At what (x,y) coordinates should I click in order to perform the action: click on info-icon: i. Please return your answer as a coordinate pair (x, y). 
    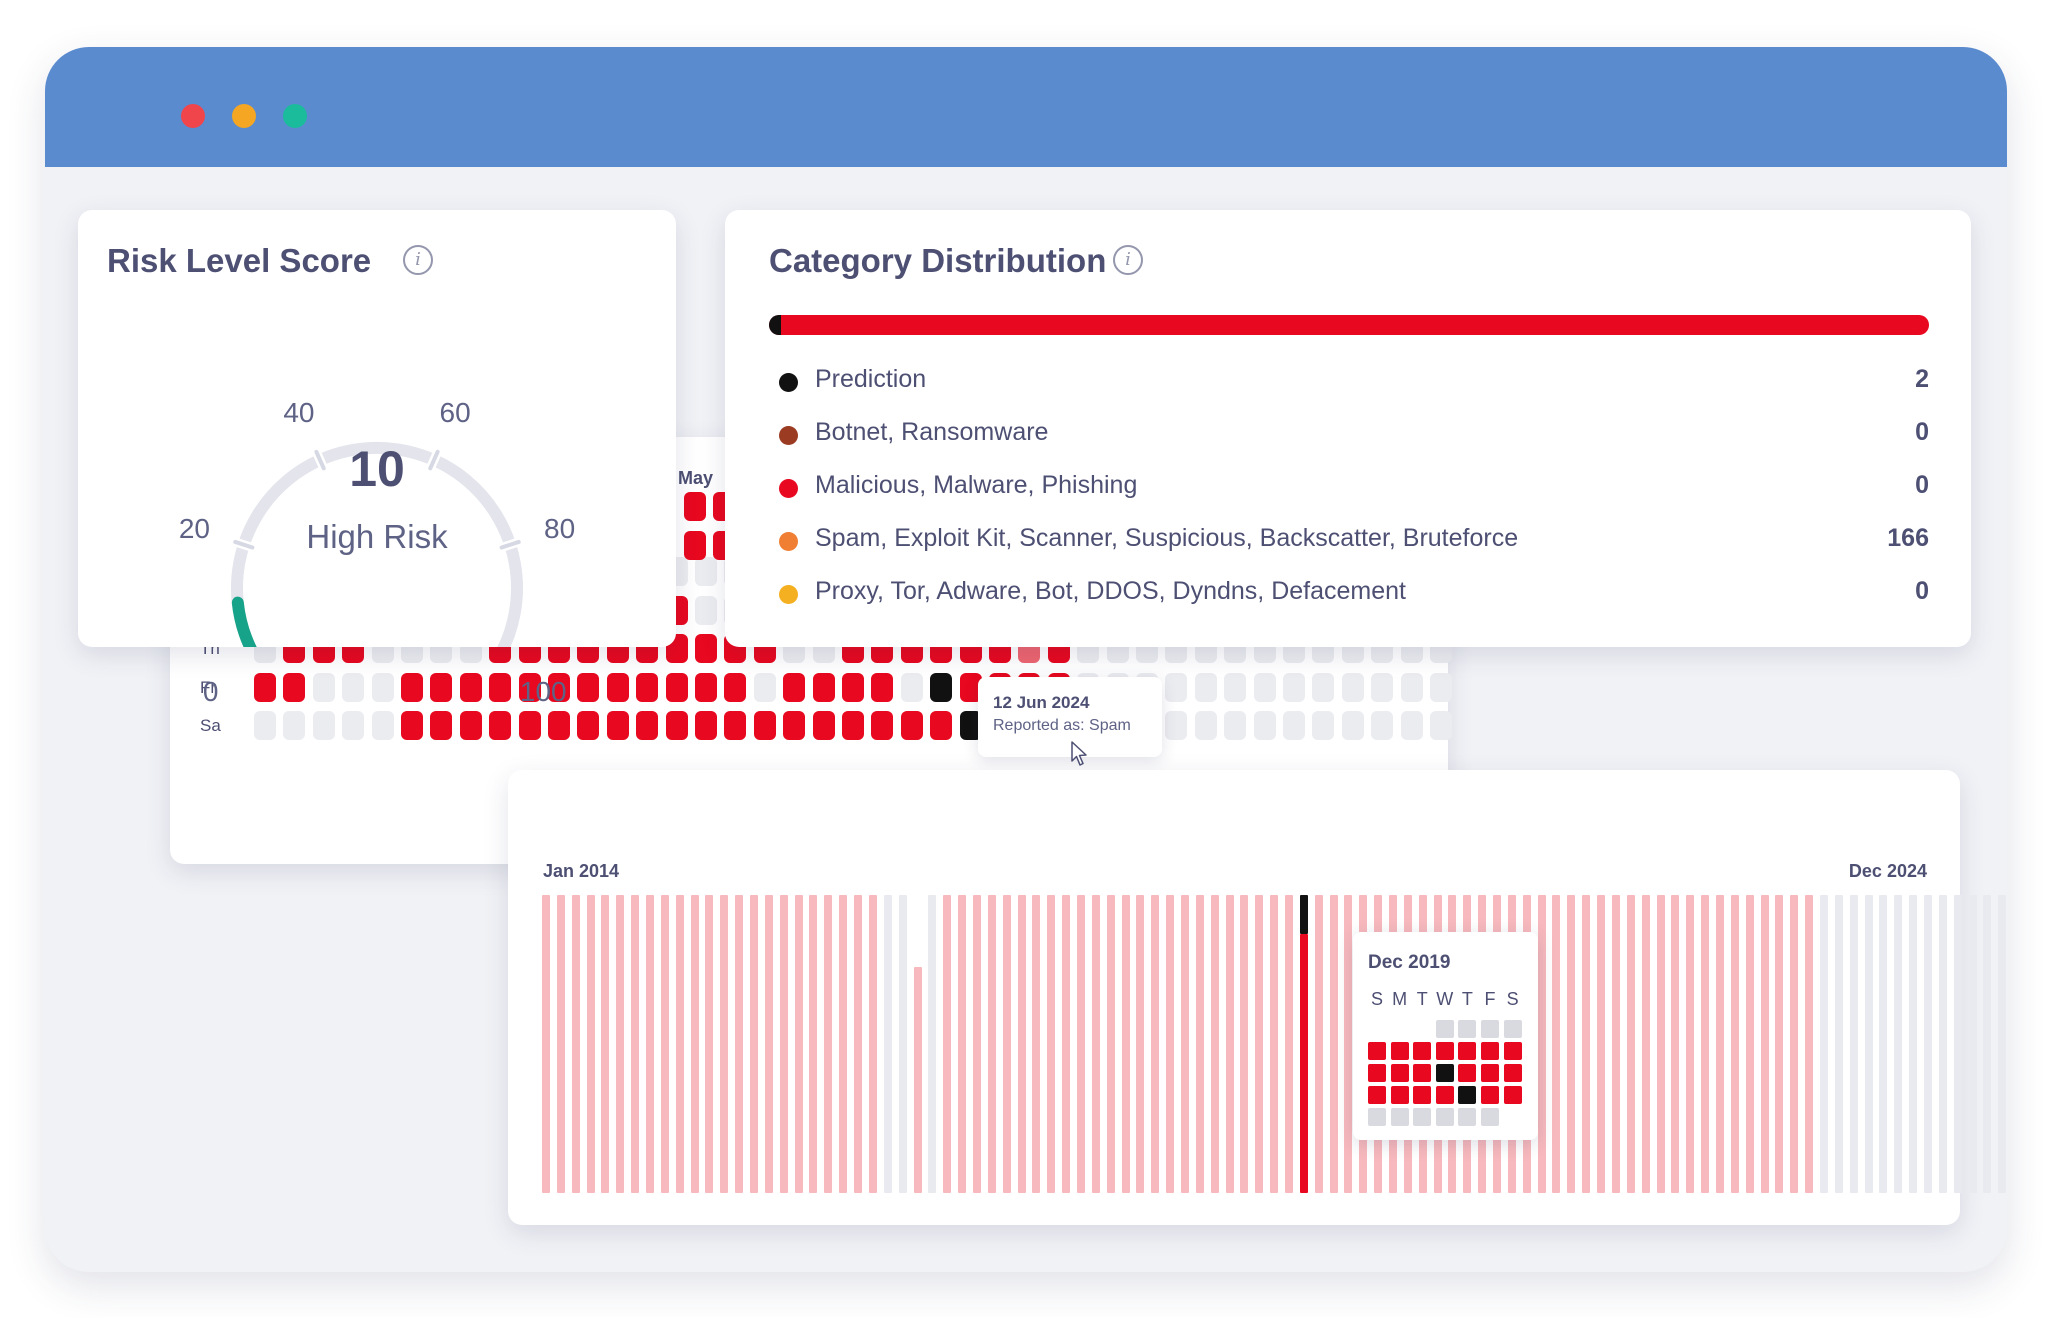
    Looking at the image, I should click on (1128, 260).